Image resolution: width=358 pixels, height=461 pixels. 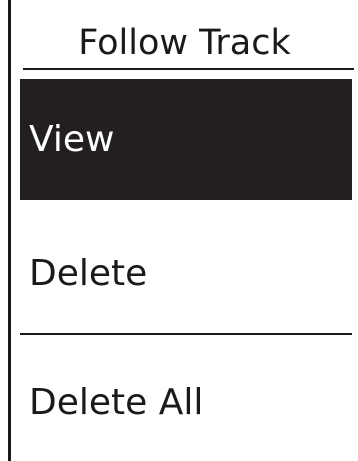 I want to click on title-divider, so click(x=188, y=69).